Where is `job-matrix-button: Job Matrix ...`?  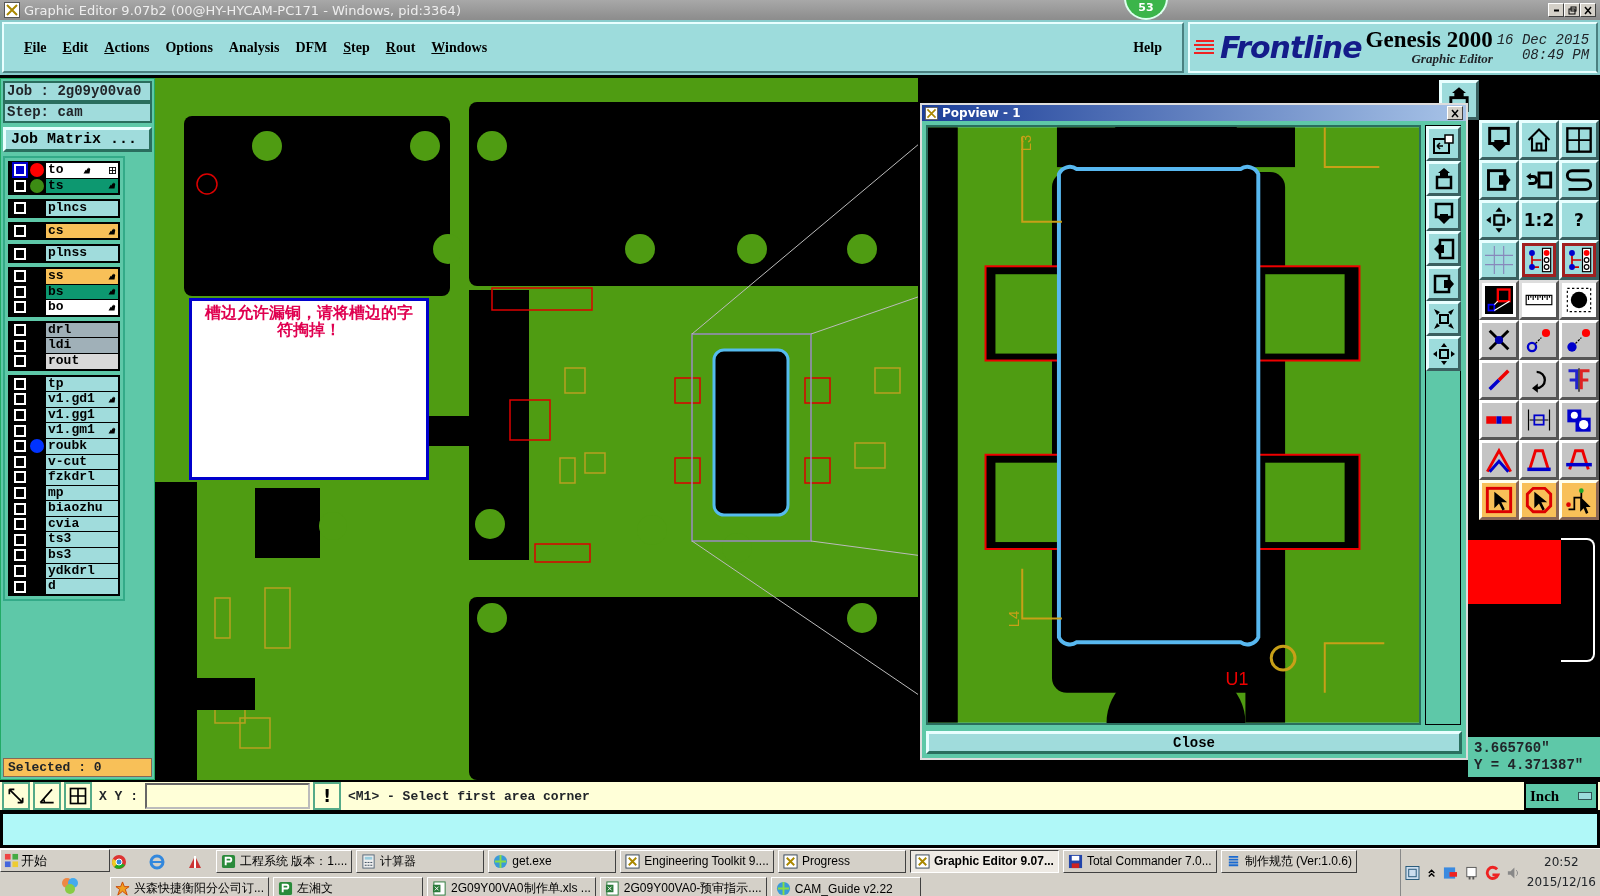
job-matrix-button: Job Matrix ... is located at coordinates (77, 139).